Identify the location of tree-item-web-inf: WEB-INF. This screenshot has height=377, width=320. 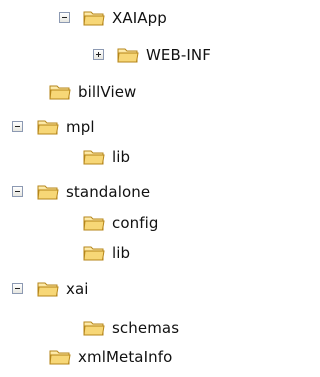
(163, 55).